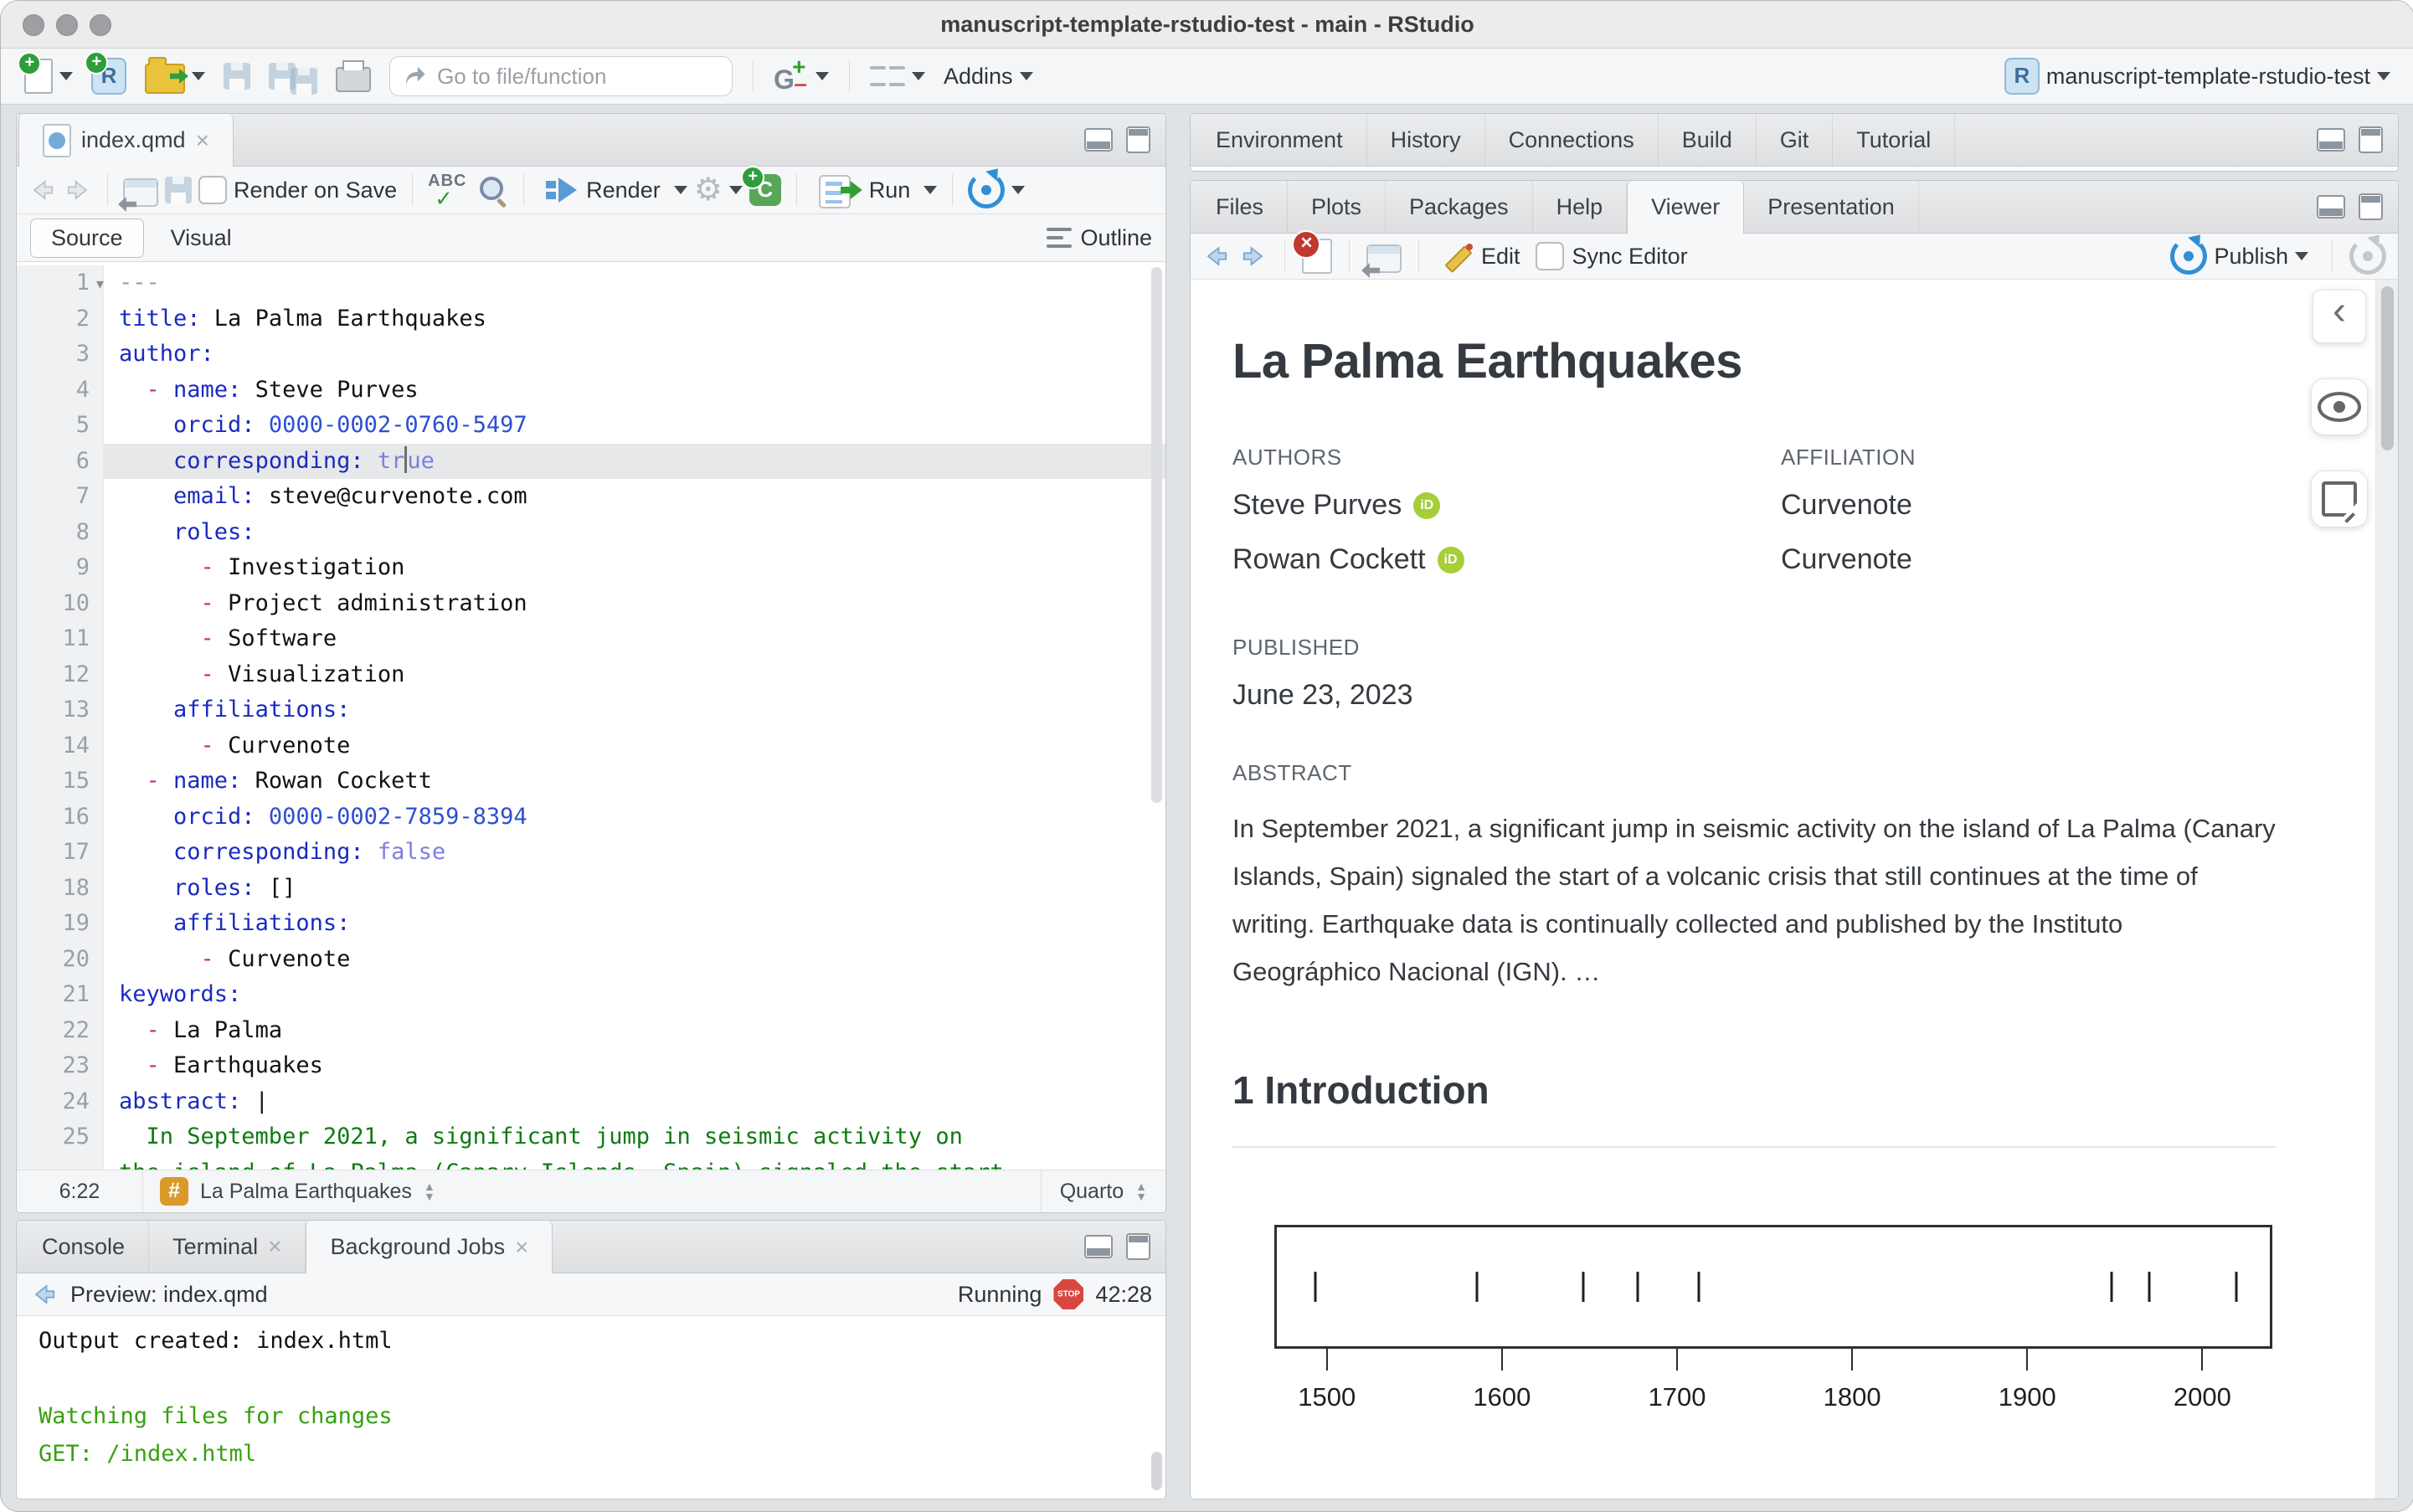 The height and width of the screenshot is (1512, 2413). Describe the element at coordinates (591, 568) in the screenshot. I see `code-line: 9 - Investigation` at that location.